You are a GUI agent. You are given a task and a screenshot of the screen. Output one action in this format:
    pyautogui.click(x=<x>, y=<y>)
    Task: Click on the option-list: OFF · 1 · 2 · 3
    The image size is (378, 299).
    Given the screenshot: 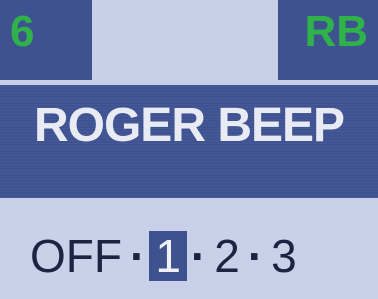 What is the action you would take?
    pyautogui.click(x=163, y=256)
    